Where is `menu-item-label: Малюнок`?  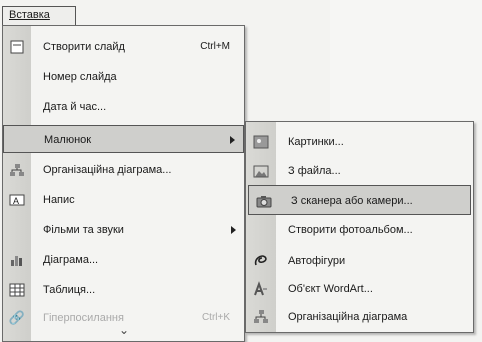 menu-item-label: Малюнок is located at coordinates (68, 140).